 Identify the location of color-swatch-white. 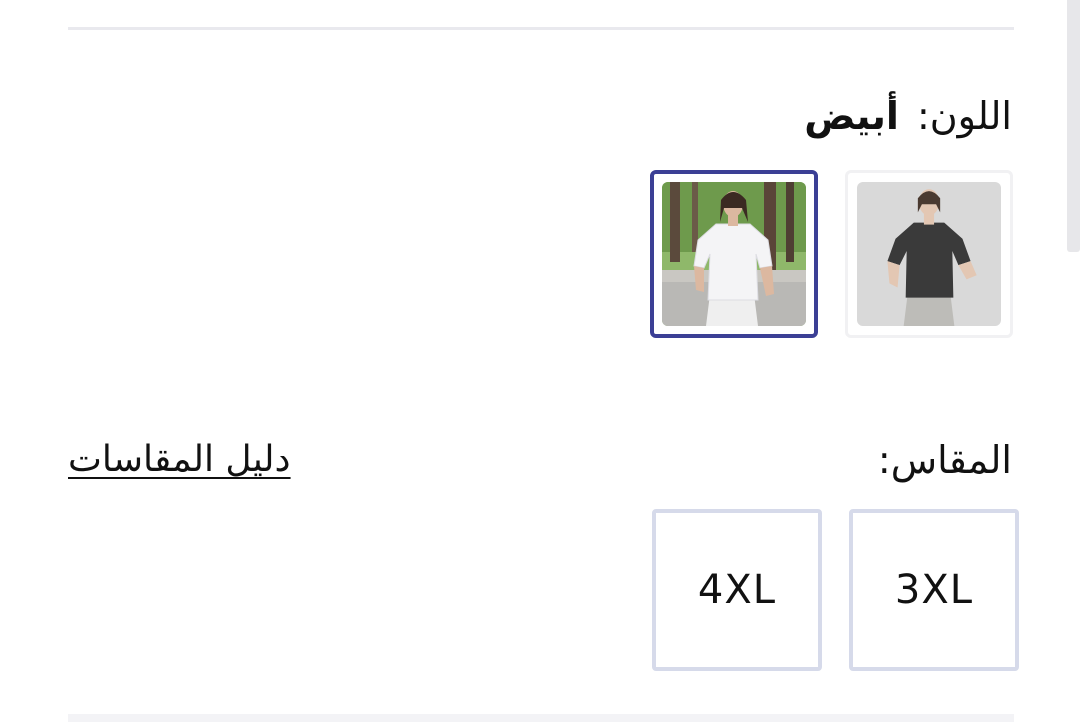
(734, 254).